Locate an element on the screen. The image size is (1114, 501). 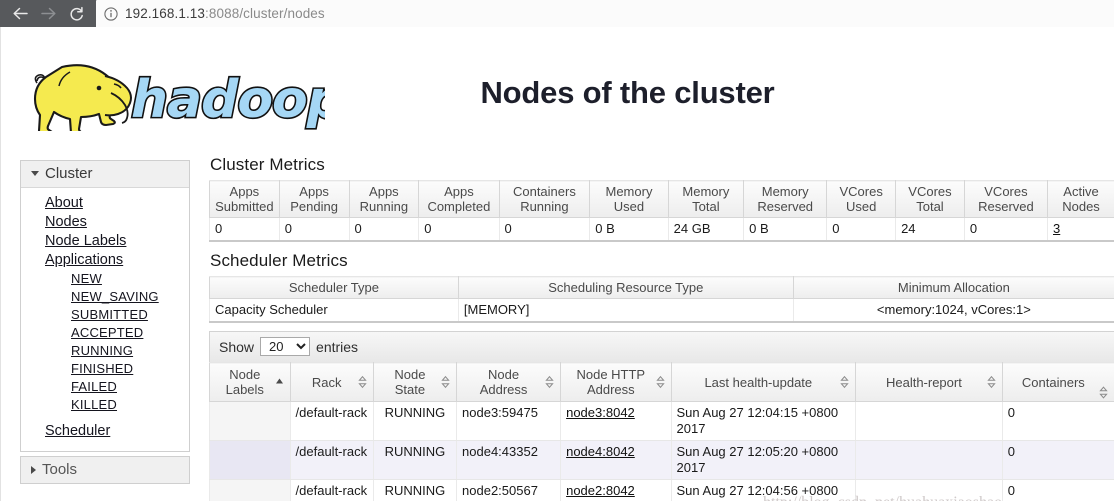
col-memory-used: Memory Used is located at coordinates (629, 199).